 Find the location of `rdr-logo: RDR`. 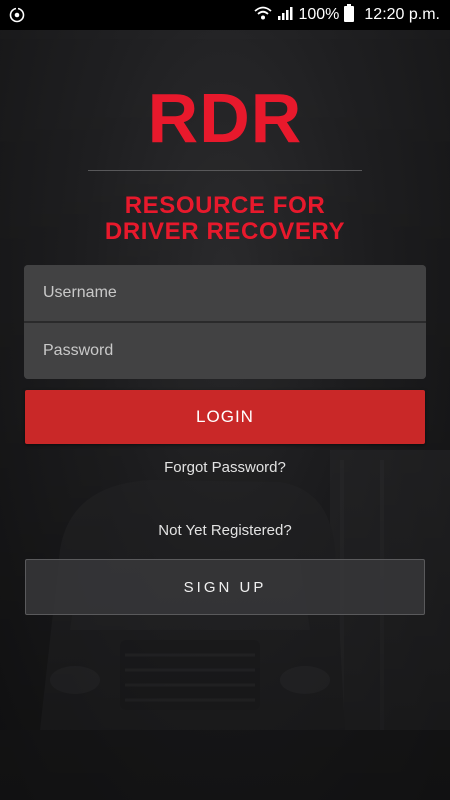

rdr-logo: RDR is located at coordinates (225, 118).